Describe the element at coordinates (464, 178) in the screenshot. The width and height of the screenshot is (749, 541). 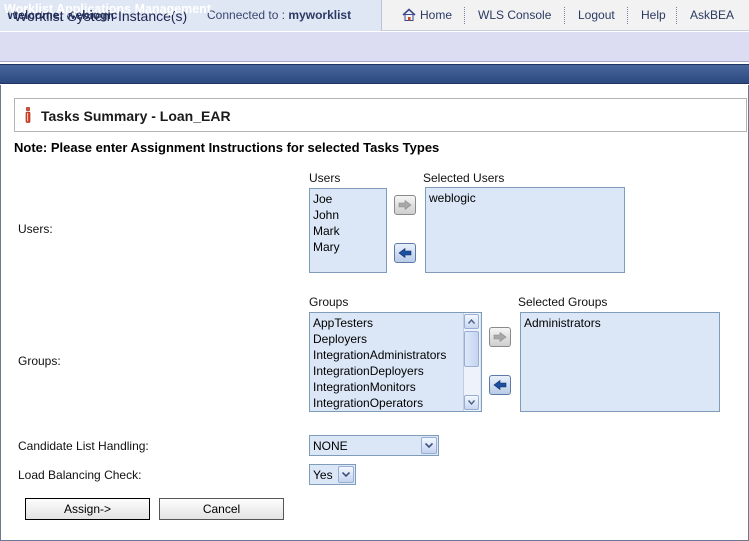
I see `selected-users-label: Selected Users` at that location.